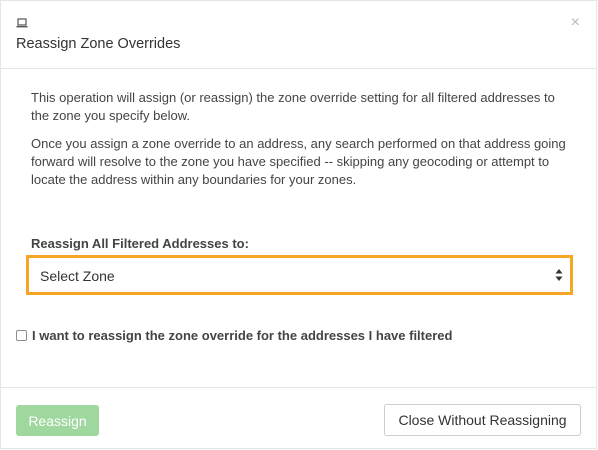  Describe the element at coordinates (559, 275) in the screenshot. I see `select-arrows-icon` at that location.